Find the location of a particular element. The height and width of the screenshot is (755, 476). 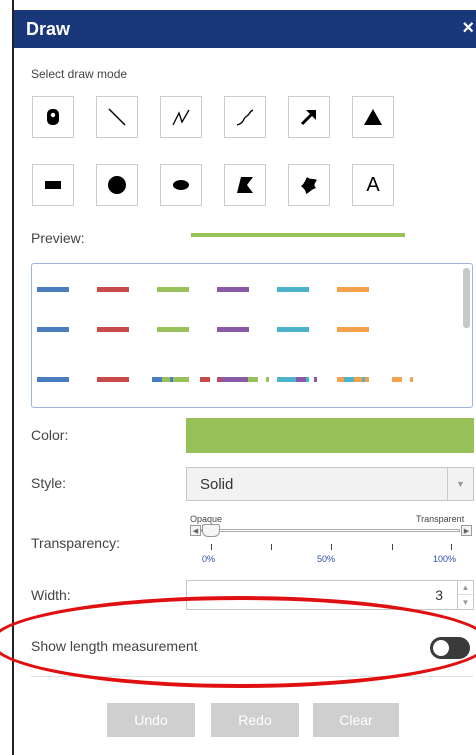

tool-triangle-button is located at coordinates (373, 117).